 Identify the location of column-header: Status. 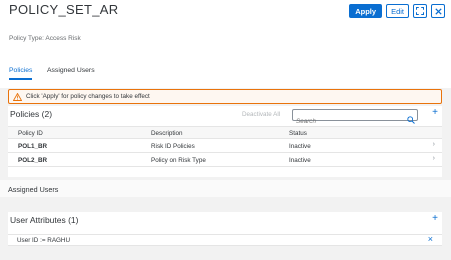
(298, 133).